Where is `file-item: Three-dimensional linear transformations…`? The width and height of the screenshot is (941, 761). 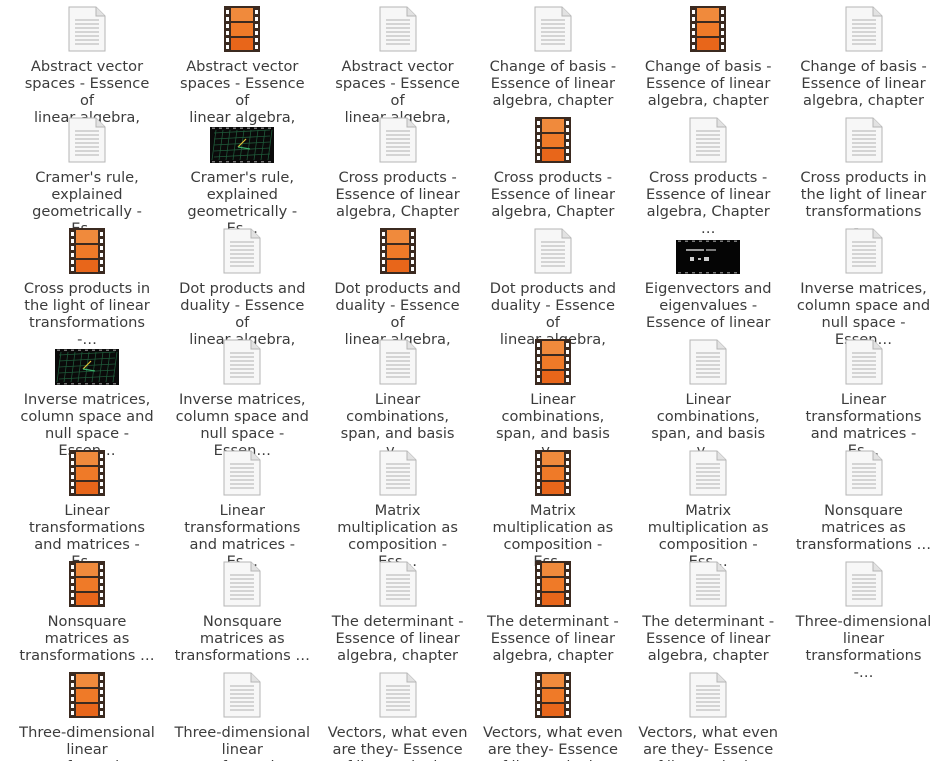
file-item: Three-dimensional linear transformations… is located at coordinates (864, 620).